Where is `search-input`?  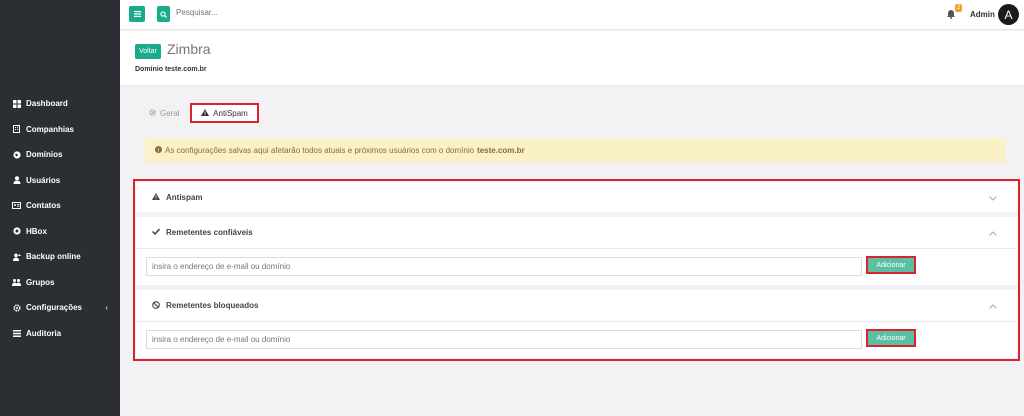 search-input is located at coordinates (276, 12).